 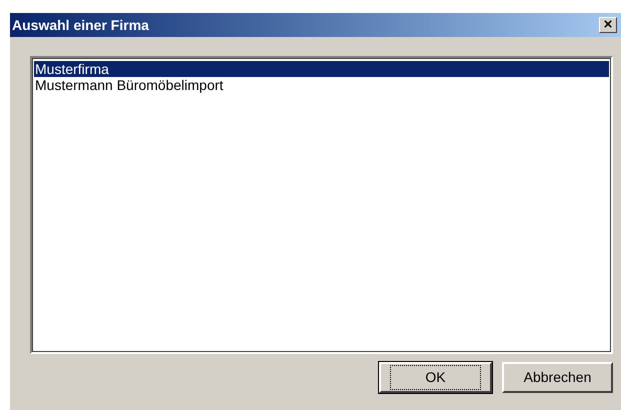 What do you see at coordinates (608, 25) in the screenshot?
I see `close-button: ×` at bounding box center [608, 25].